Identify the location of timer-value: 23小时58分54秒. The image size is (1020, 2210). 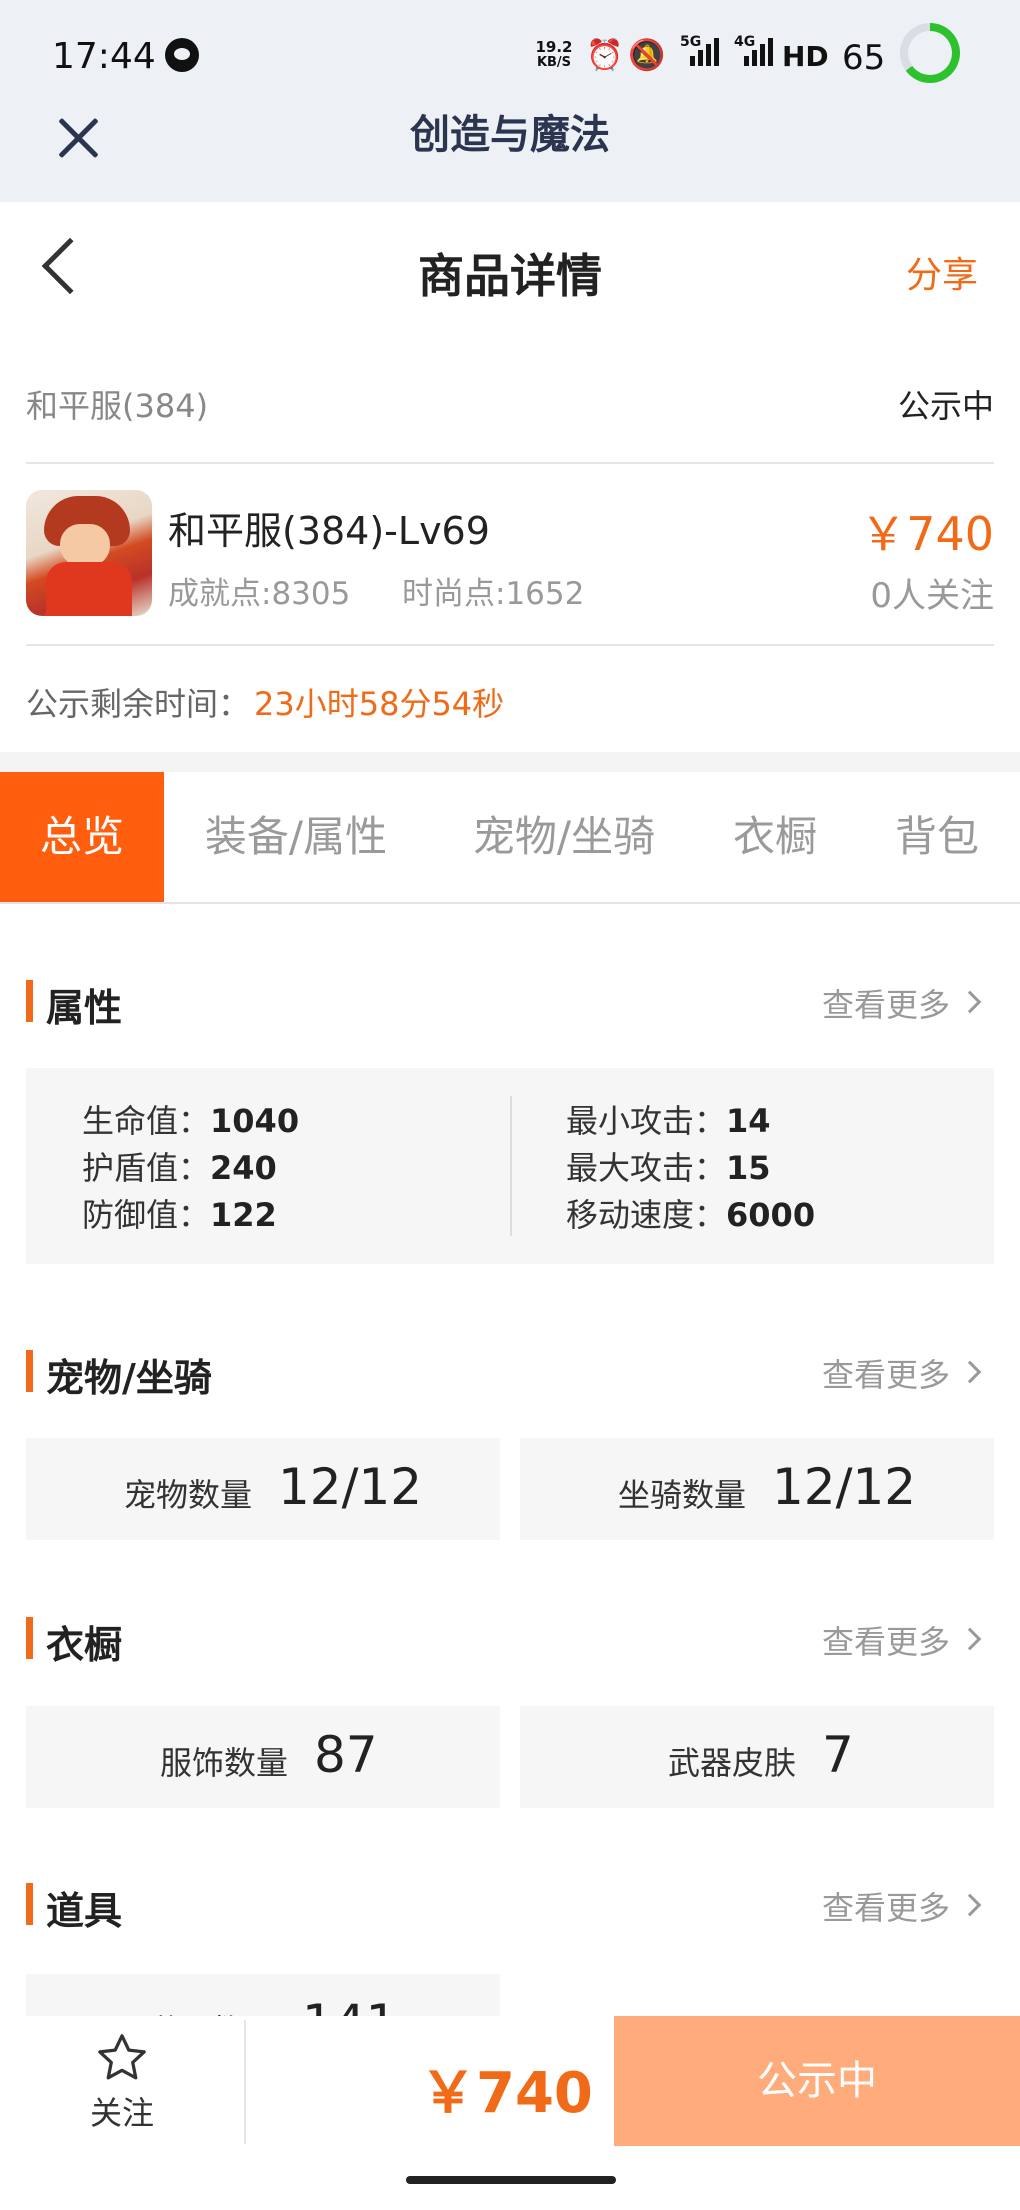
(379, 704).